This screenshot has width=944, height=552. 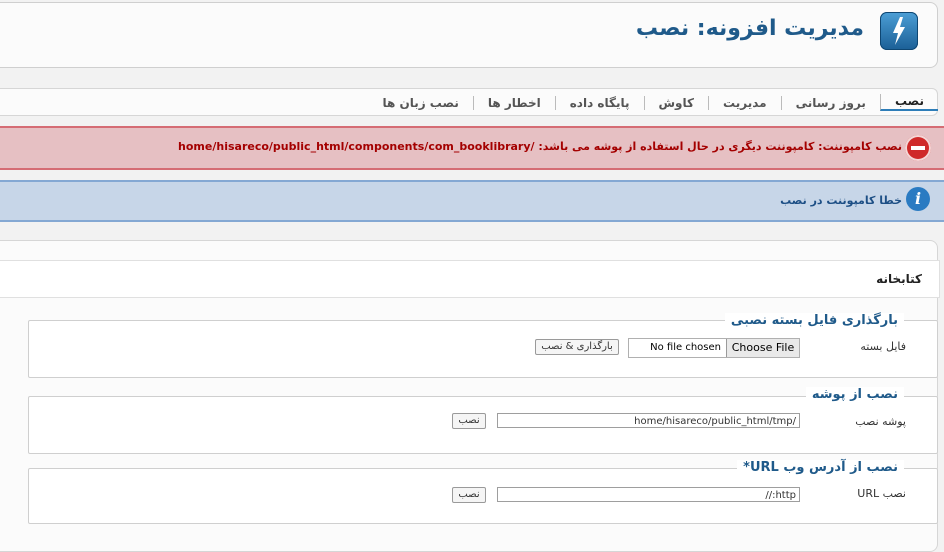 I want to click on tab-install-languages: نصب زبان ها, so click(x=420, y=103).